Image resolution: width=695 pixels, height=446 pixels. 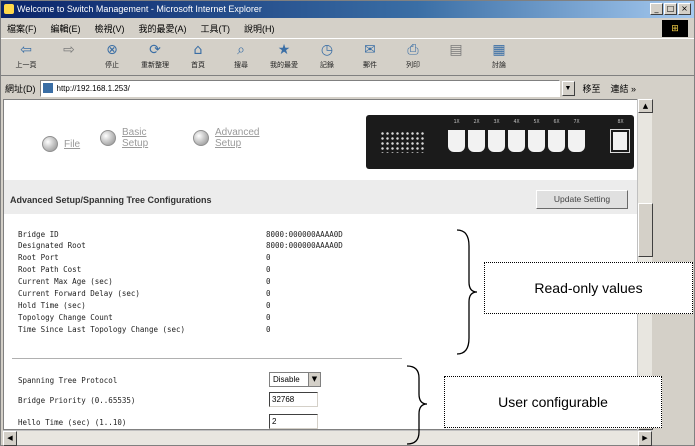 What do you see at coordinates (347, 28) in the screenshot?
I see `menu-bar: 檔案(F) 編輯(E) 檢視(V) 我的最愛(A) 工具(T) 說明(H)` at bounding box center [347, 28].